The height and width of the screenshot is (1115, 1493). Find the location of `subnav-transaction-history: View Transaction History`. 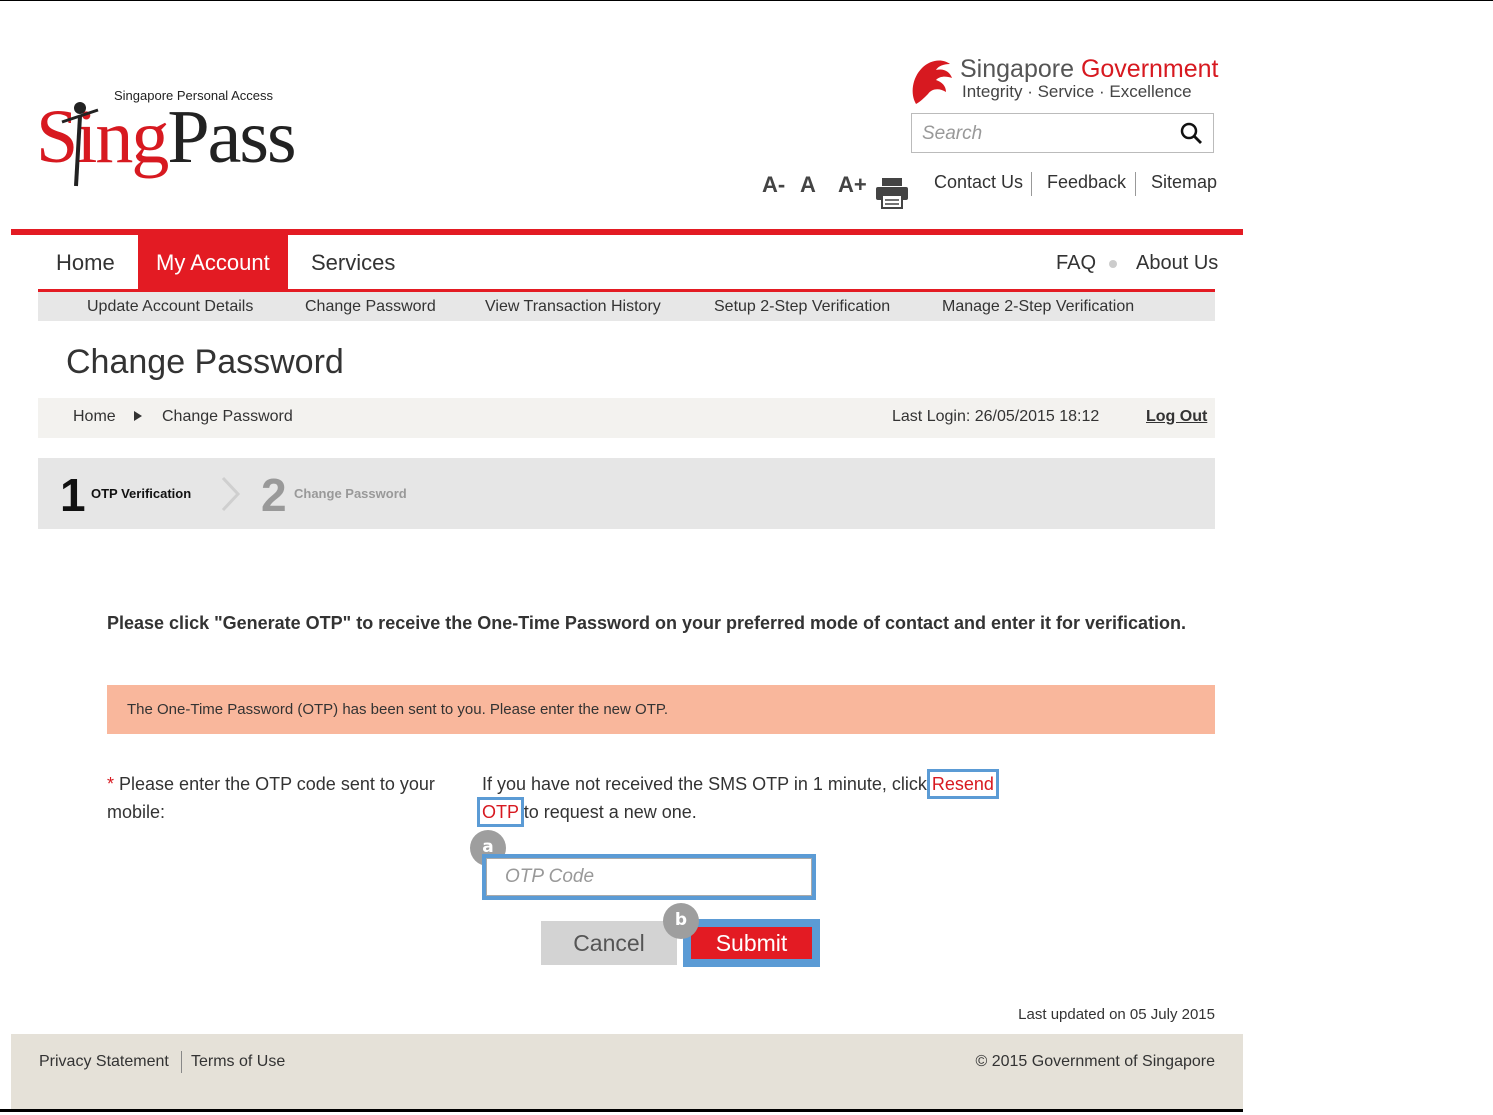

subnav-transaction-history: View Transaction History is located at coordinates (573, 307).